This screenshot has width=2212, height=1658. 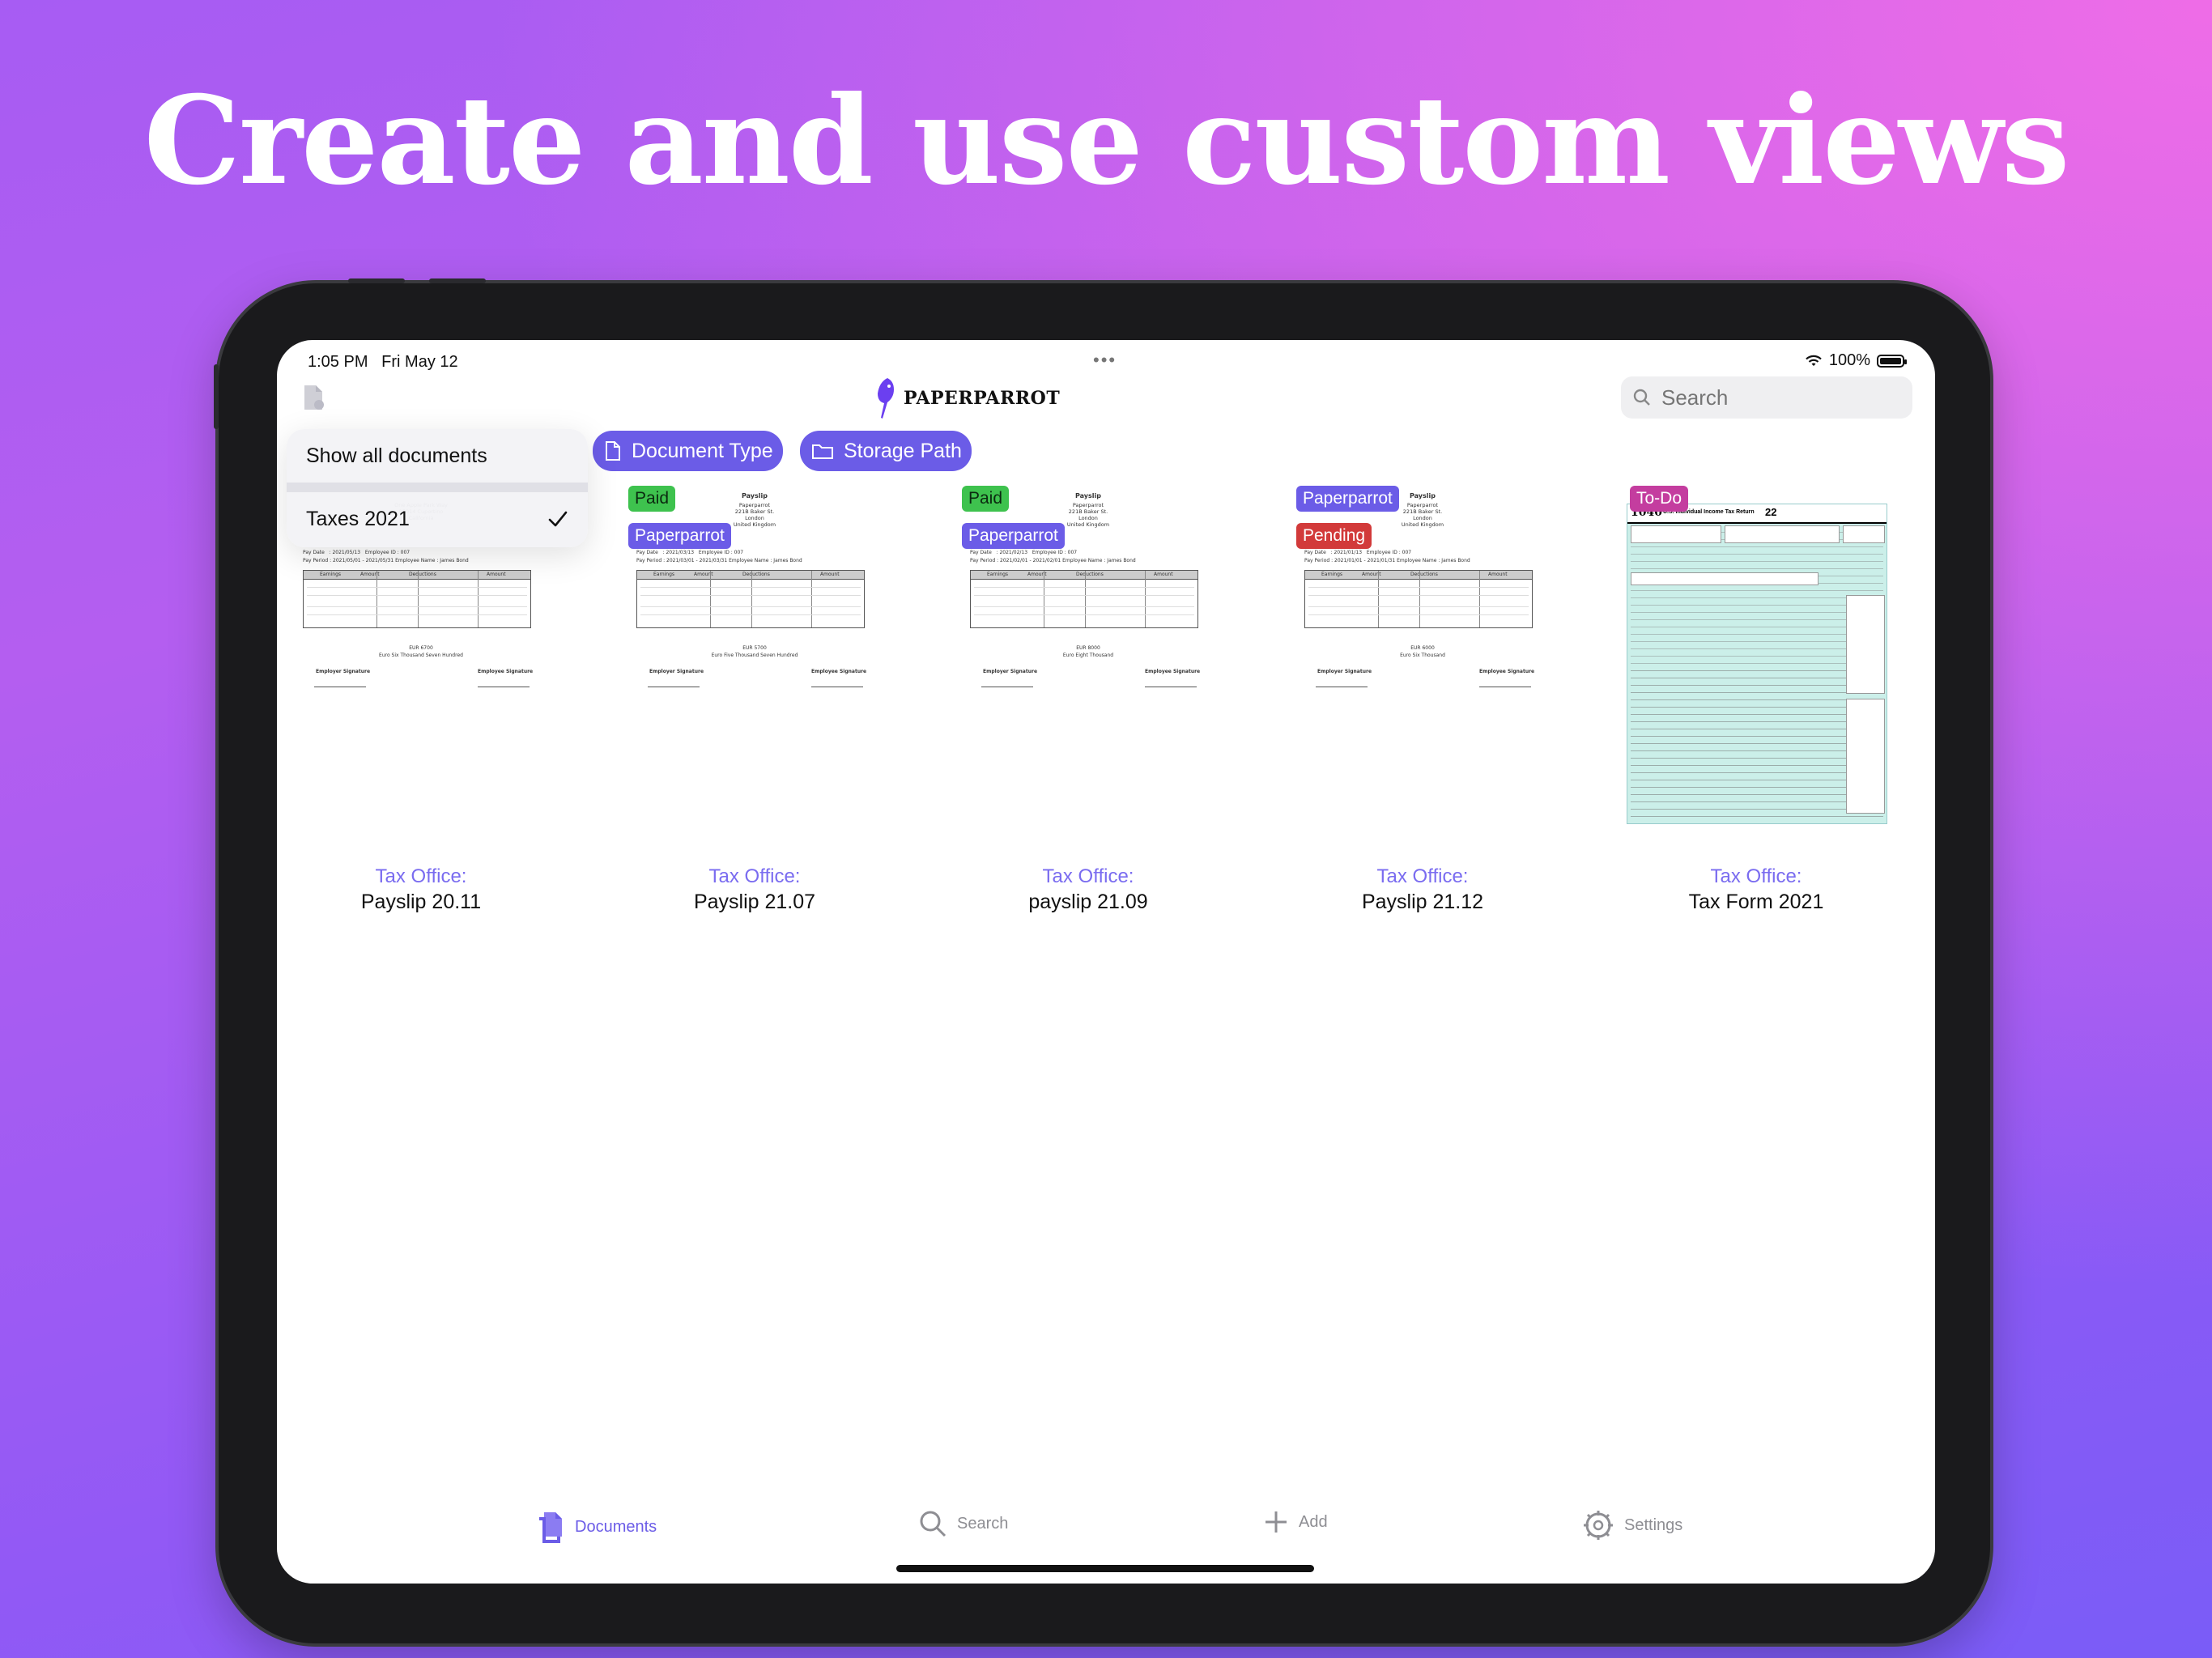 What do you see at coordinates (1779, 397) in the screenshot?
I see `search-input` at bounding box center [1779, 397].